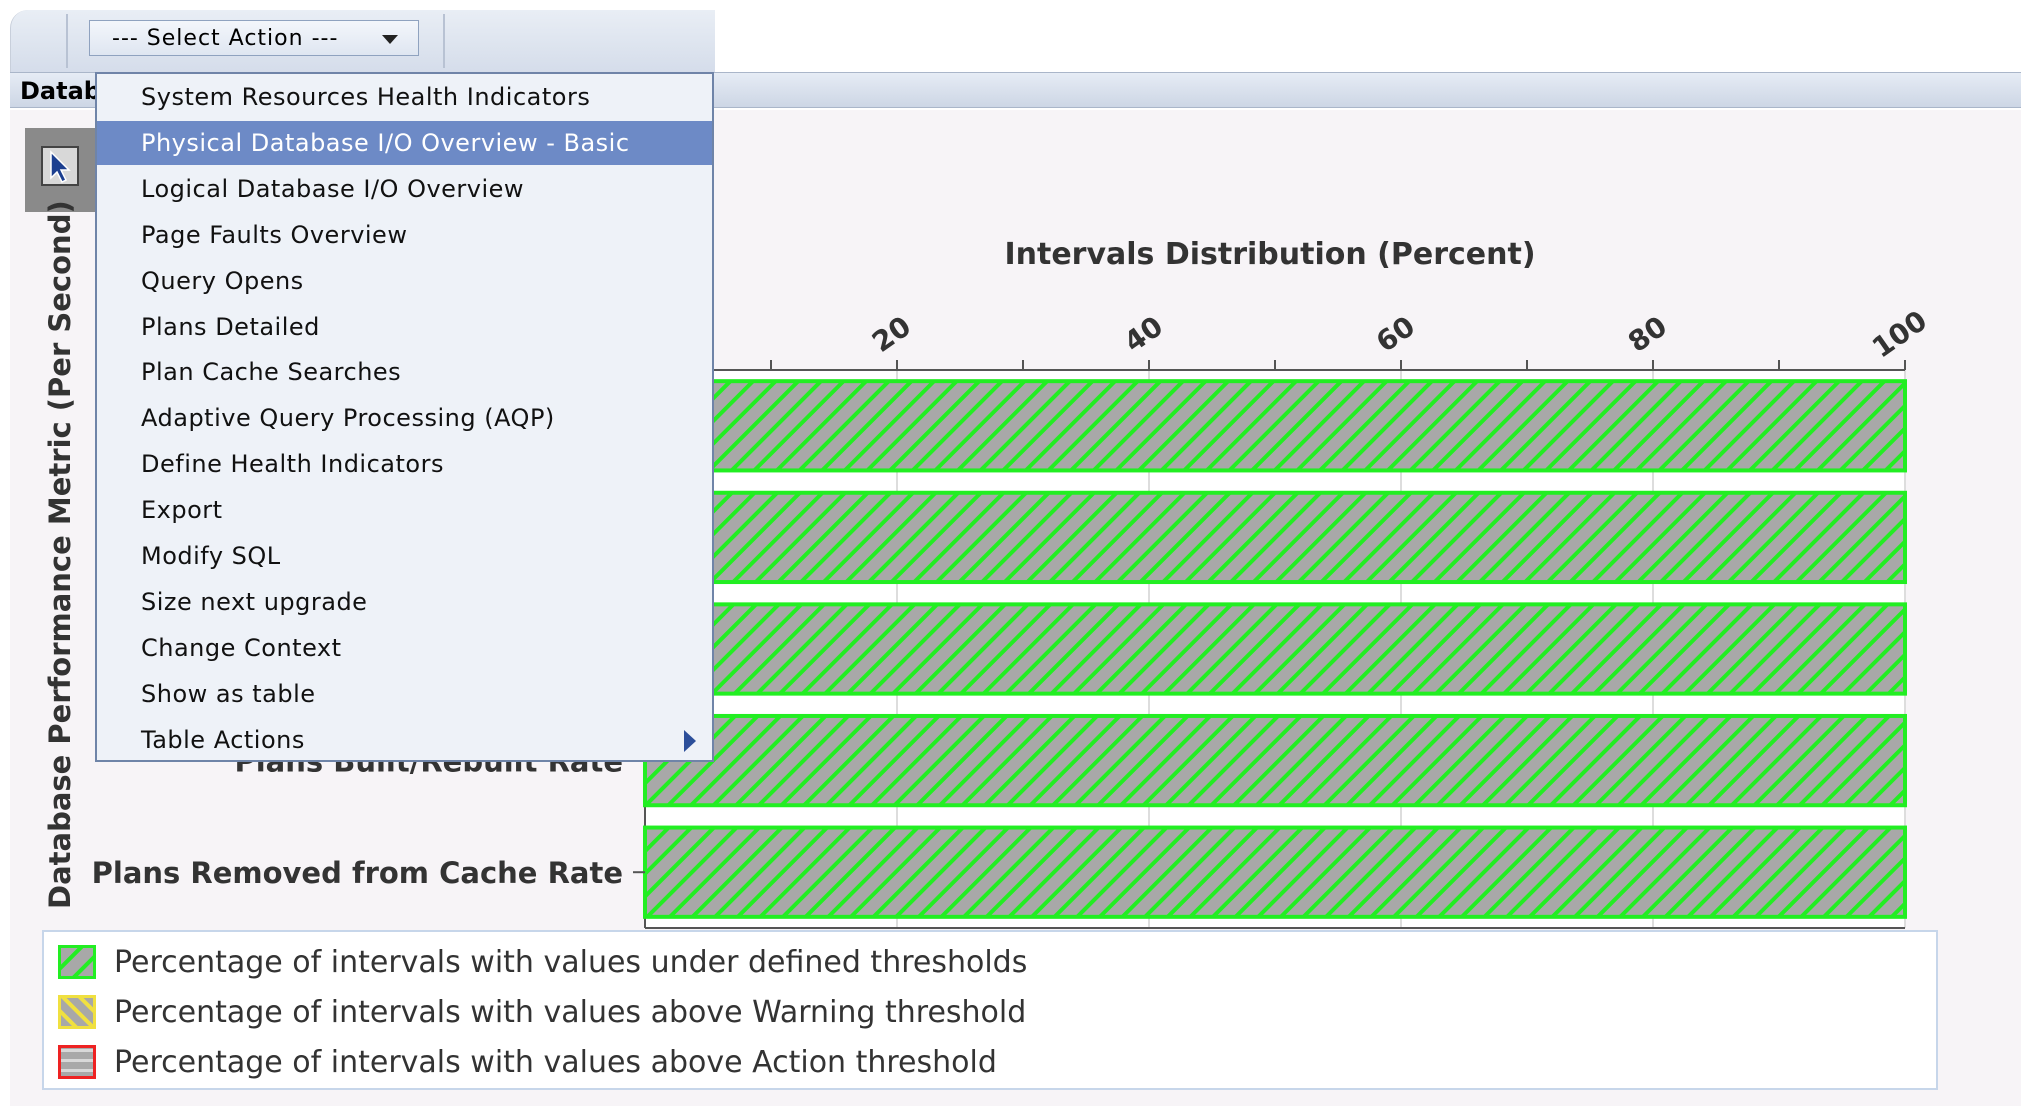 Image resolution: width=2021 pixels, height=1106 pixels. Describe the element at coordinates (1143, 334) in the screenshot. I see `x-tick-label: 40` at that location.